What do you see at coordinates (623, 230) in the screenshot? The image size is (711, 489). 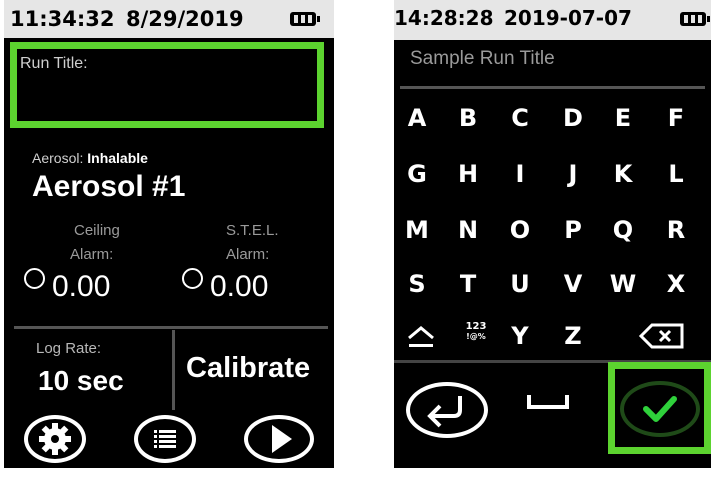 I see `key-q: Q` at bounding box center [623, 230].